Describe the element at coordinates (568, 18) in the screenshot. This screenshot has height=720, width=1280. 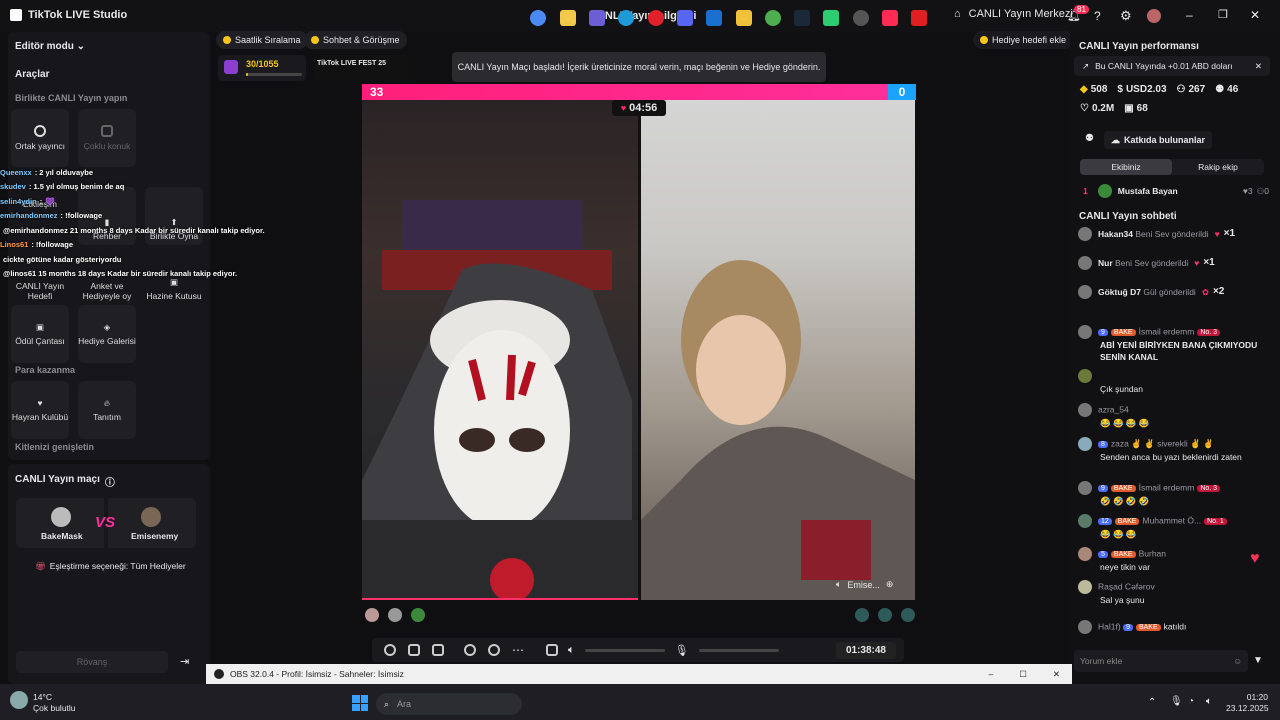
I see `calculator-icon` at that location.